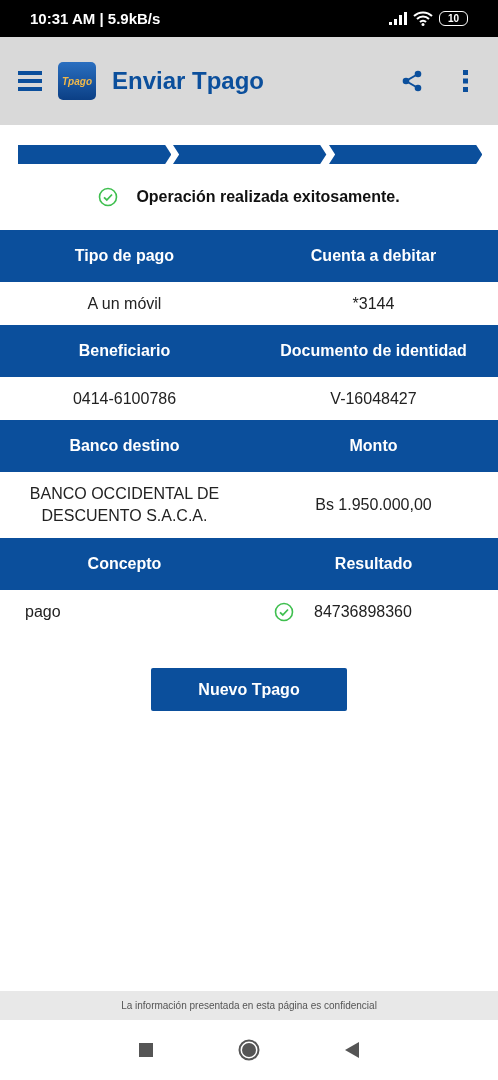 This screenshot has width=498, height=1080. What do you see at coordinates (124, 398) in the screenshot?
I see `table-cell-text: 0414-6100786` at bounding box center [124, 398].